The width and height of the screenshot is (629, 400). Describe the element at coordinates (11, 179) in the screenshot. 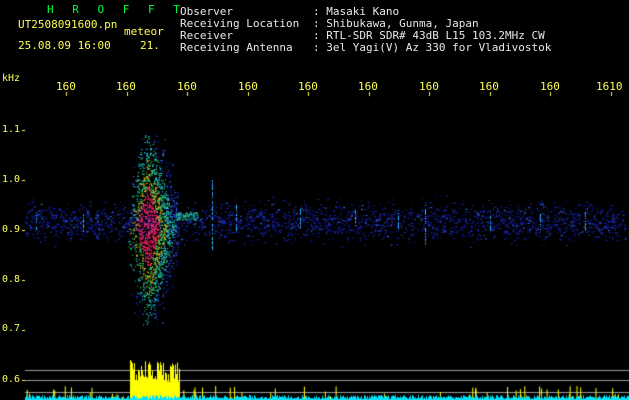

I see `y-tick-label: 1.0` at that location.